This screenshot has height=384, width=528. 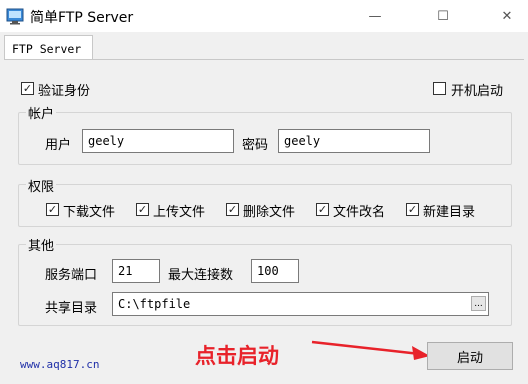 I want to click on upload-checkbox: ✓, so click(x=142, y=209).